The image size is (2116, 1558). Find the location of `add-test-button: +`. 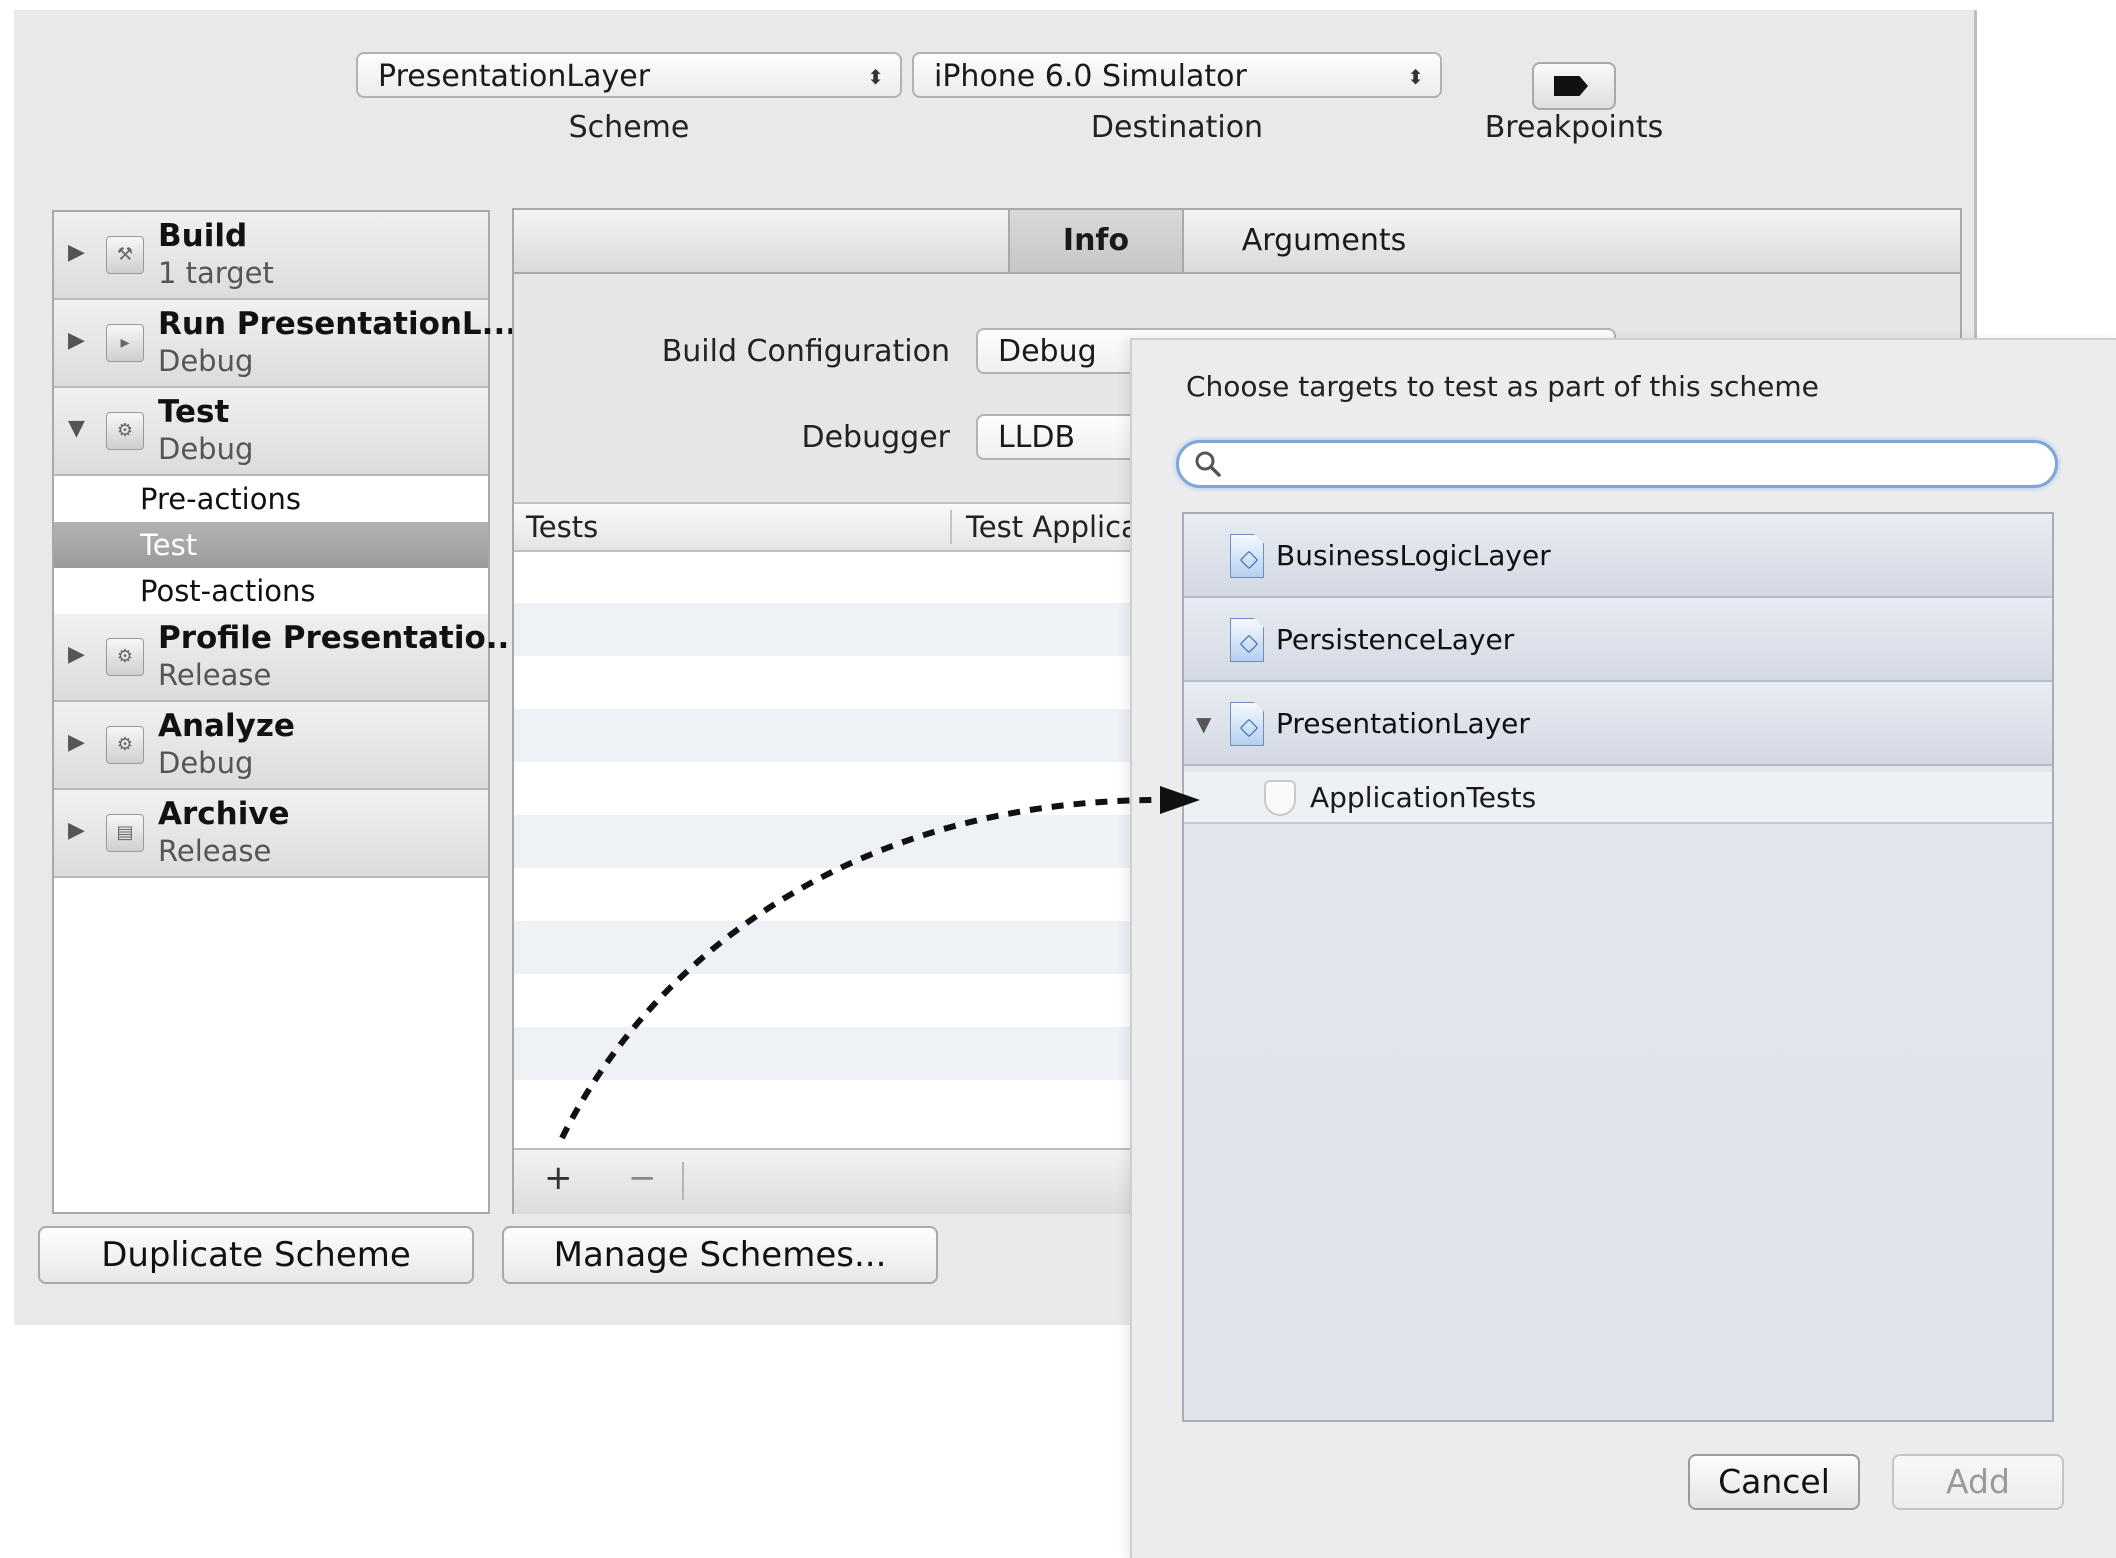

add-test-button: + is located at coordinates (558, 1178).